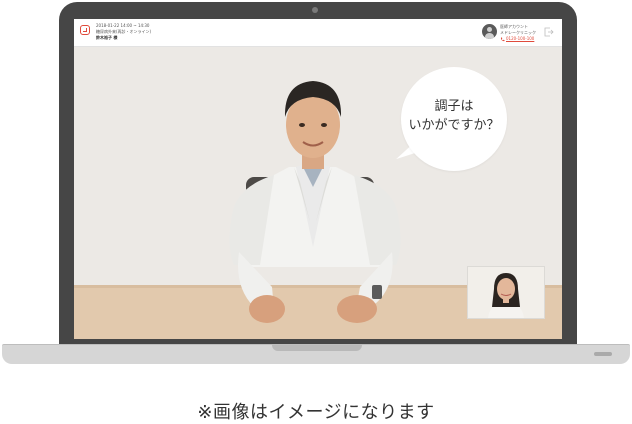 Image resolution: width=632 pixels, height=424 pixels. Describe the element at coordinates (549, 32) in the screenshot. I see `logout-icon` at that location.